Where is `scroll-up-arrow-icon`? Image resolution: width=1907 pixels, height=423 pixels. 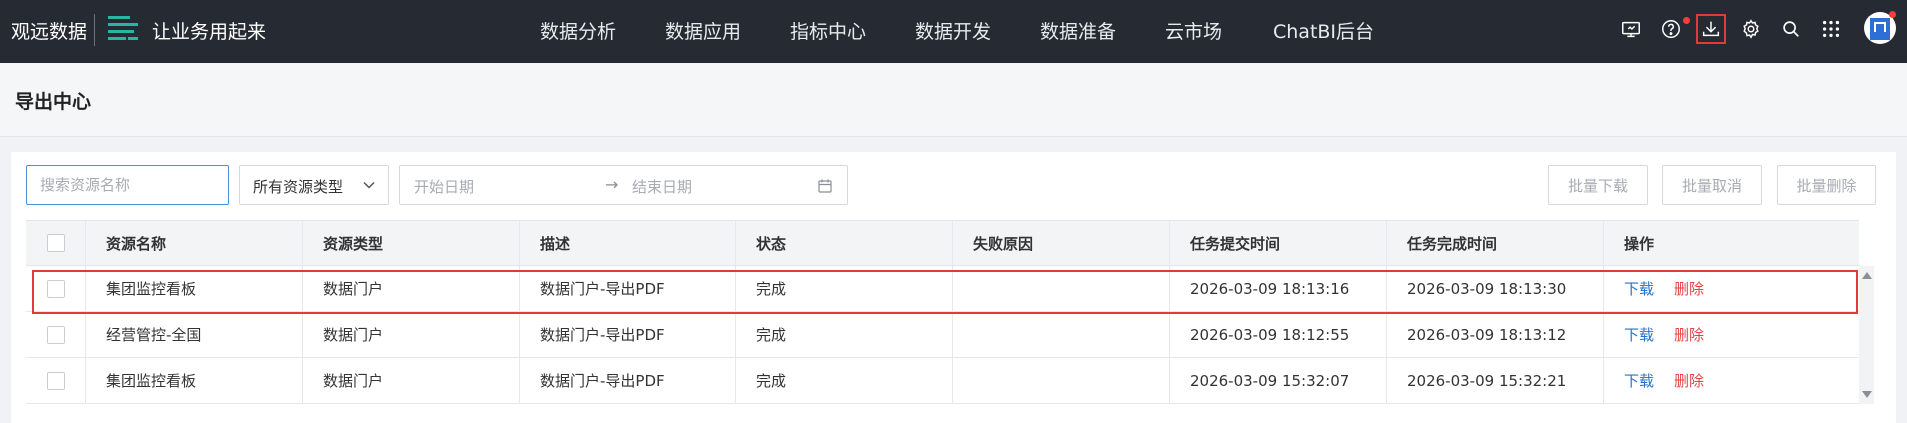 scroll-up-arrow-icon is located at coordinates (1867, 275).